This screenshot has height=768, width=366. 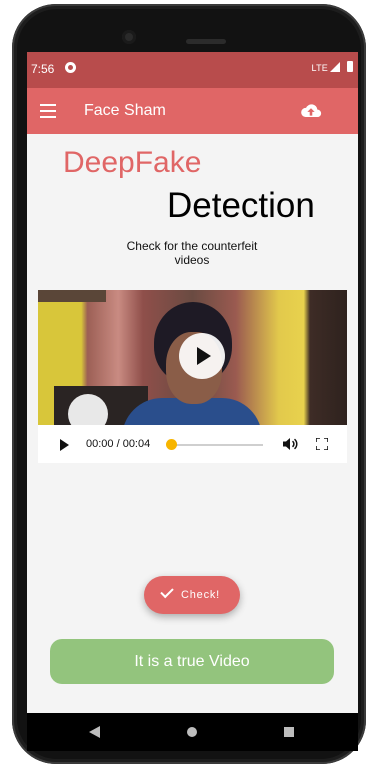 I want to click on app-title: Face Sham, so click(x=125, y=110).